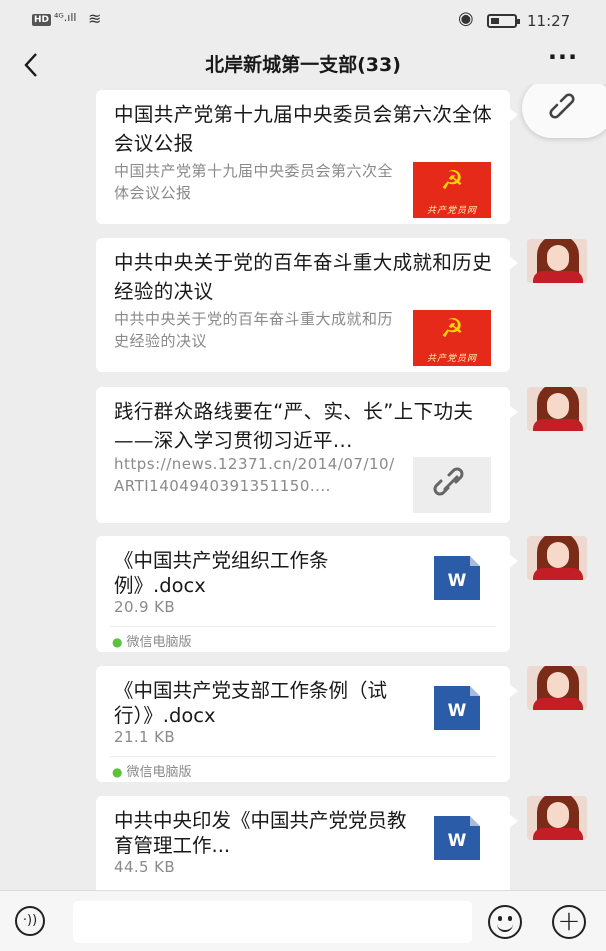  I want to click on floating-link-button, so click(564, 111).